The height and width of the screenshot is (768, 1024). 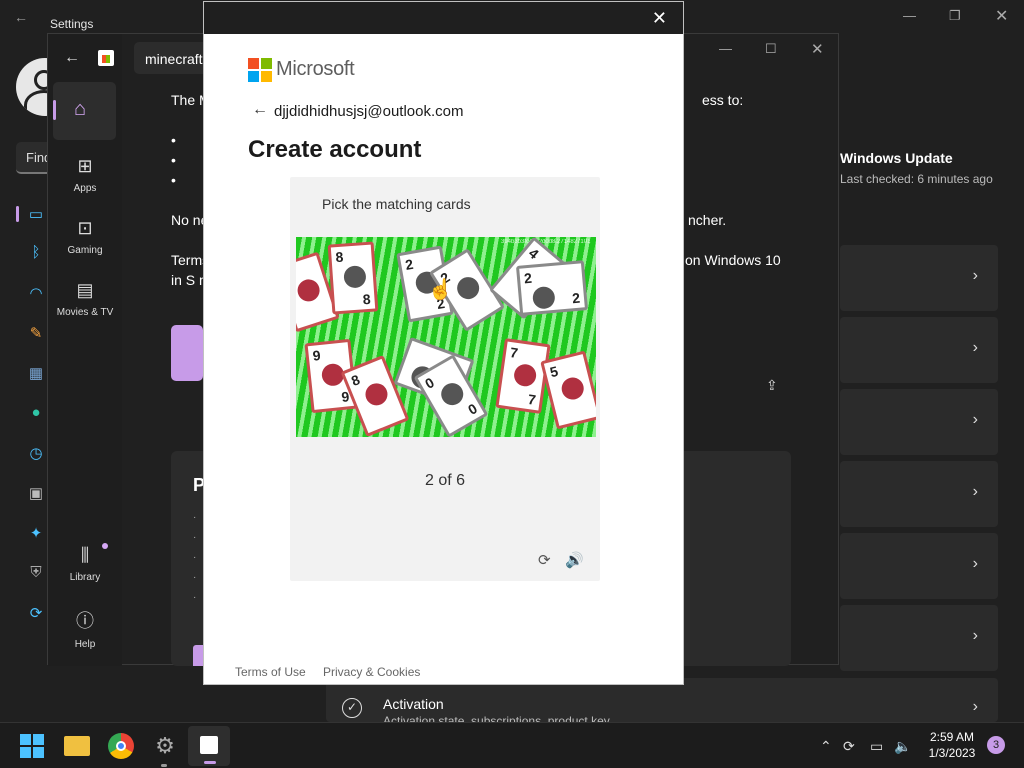 What do you see at coordinates (445, 480) in the screenshot?
I see `captcha-progress: 2 of 6` at bounding box center [445, 480].